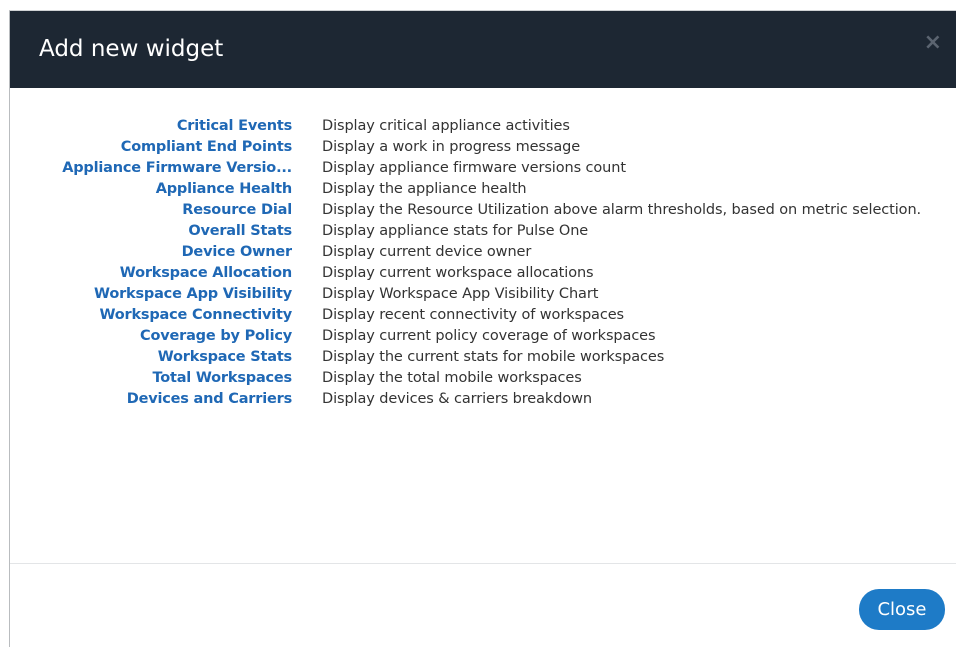 Image resolution: width=956 pixels, height=647 pixels. I want to click on dialog-title: Add new widget, so click(131, 49).